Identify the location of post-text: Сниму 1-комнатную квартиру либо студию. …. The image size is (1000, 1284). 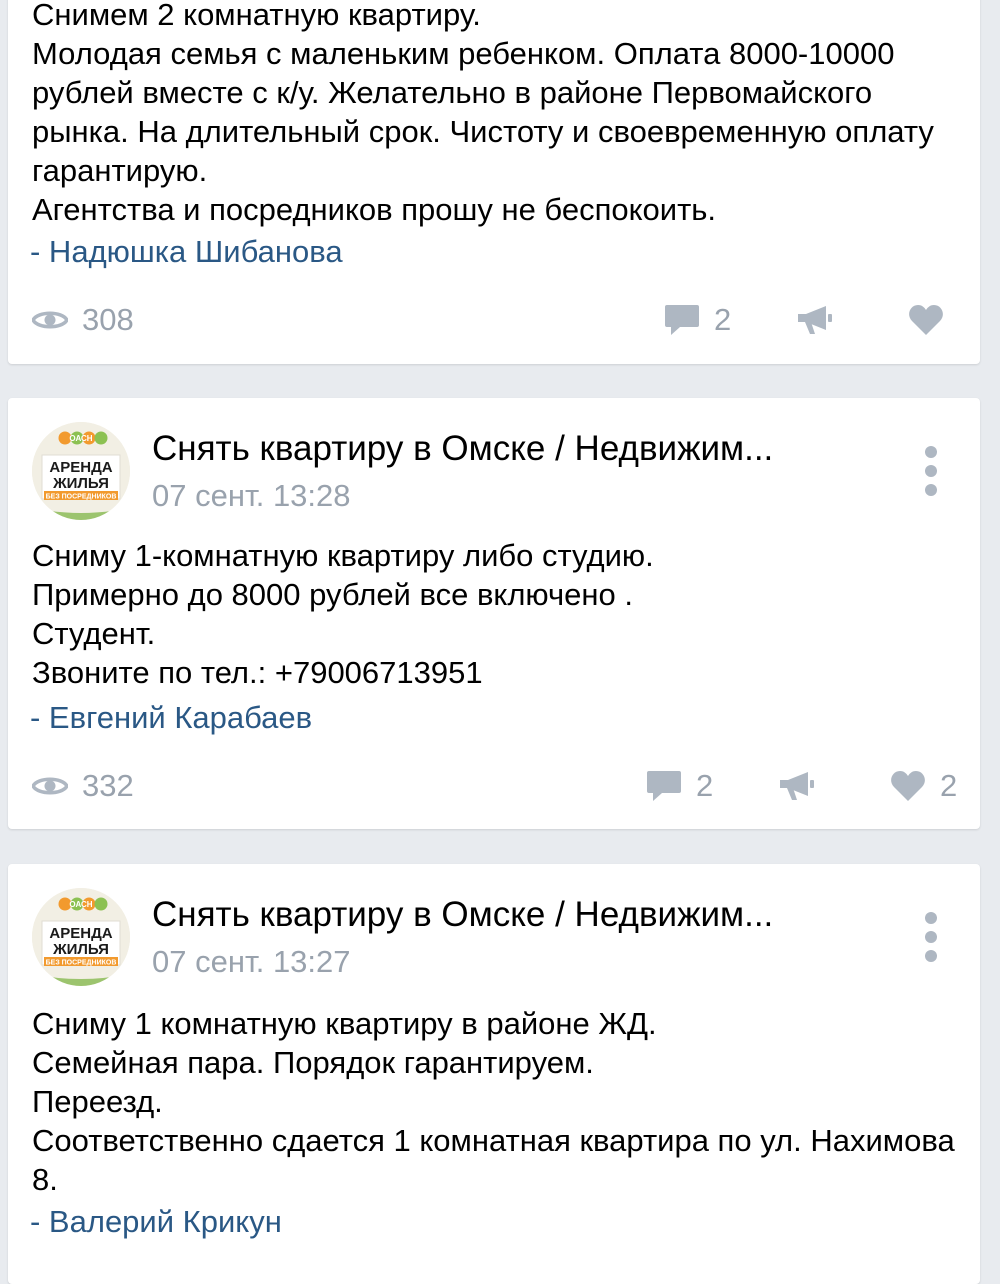
(343, 614).